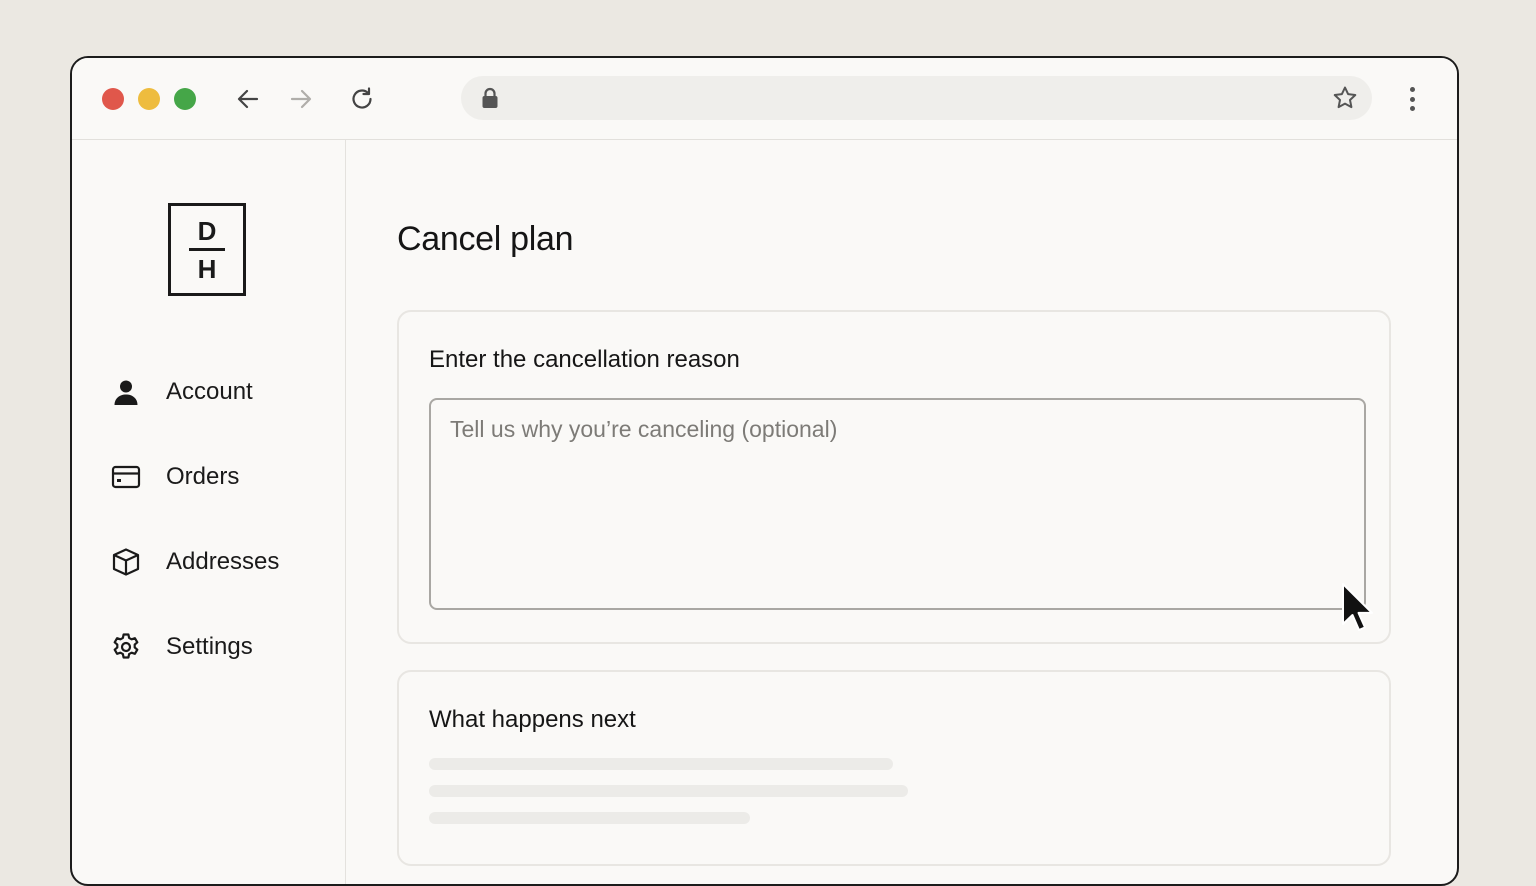  Describe the element at coordinates (897, 504) in the screenshot. I see `cancellation-reason-input` at that location.